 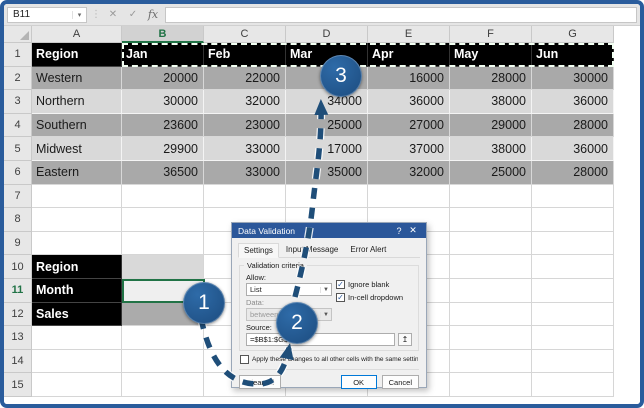 What do you see at coordinates (491, 361) in the screenshot?
I see `cell-F14` at bounding box center [491, 361].